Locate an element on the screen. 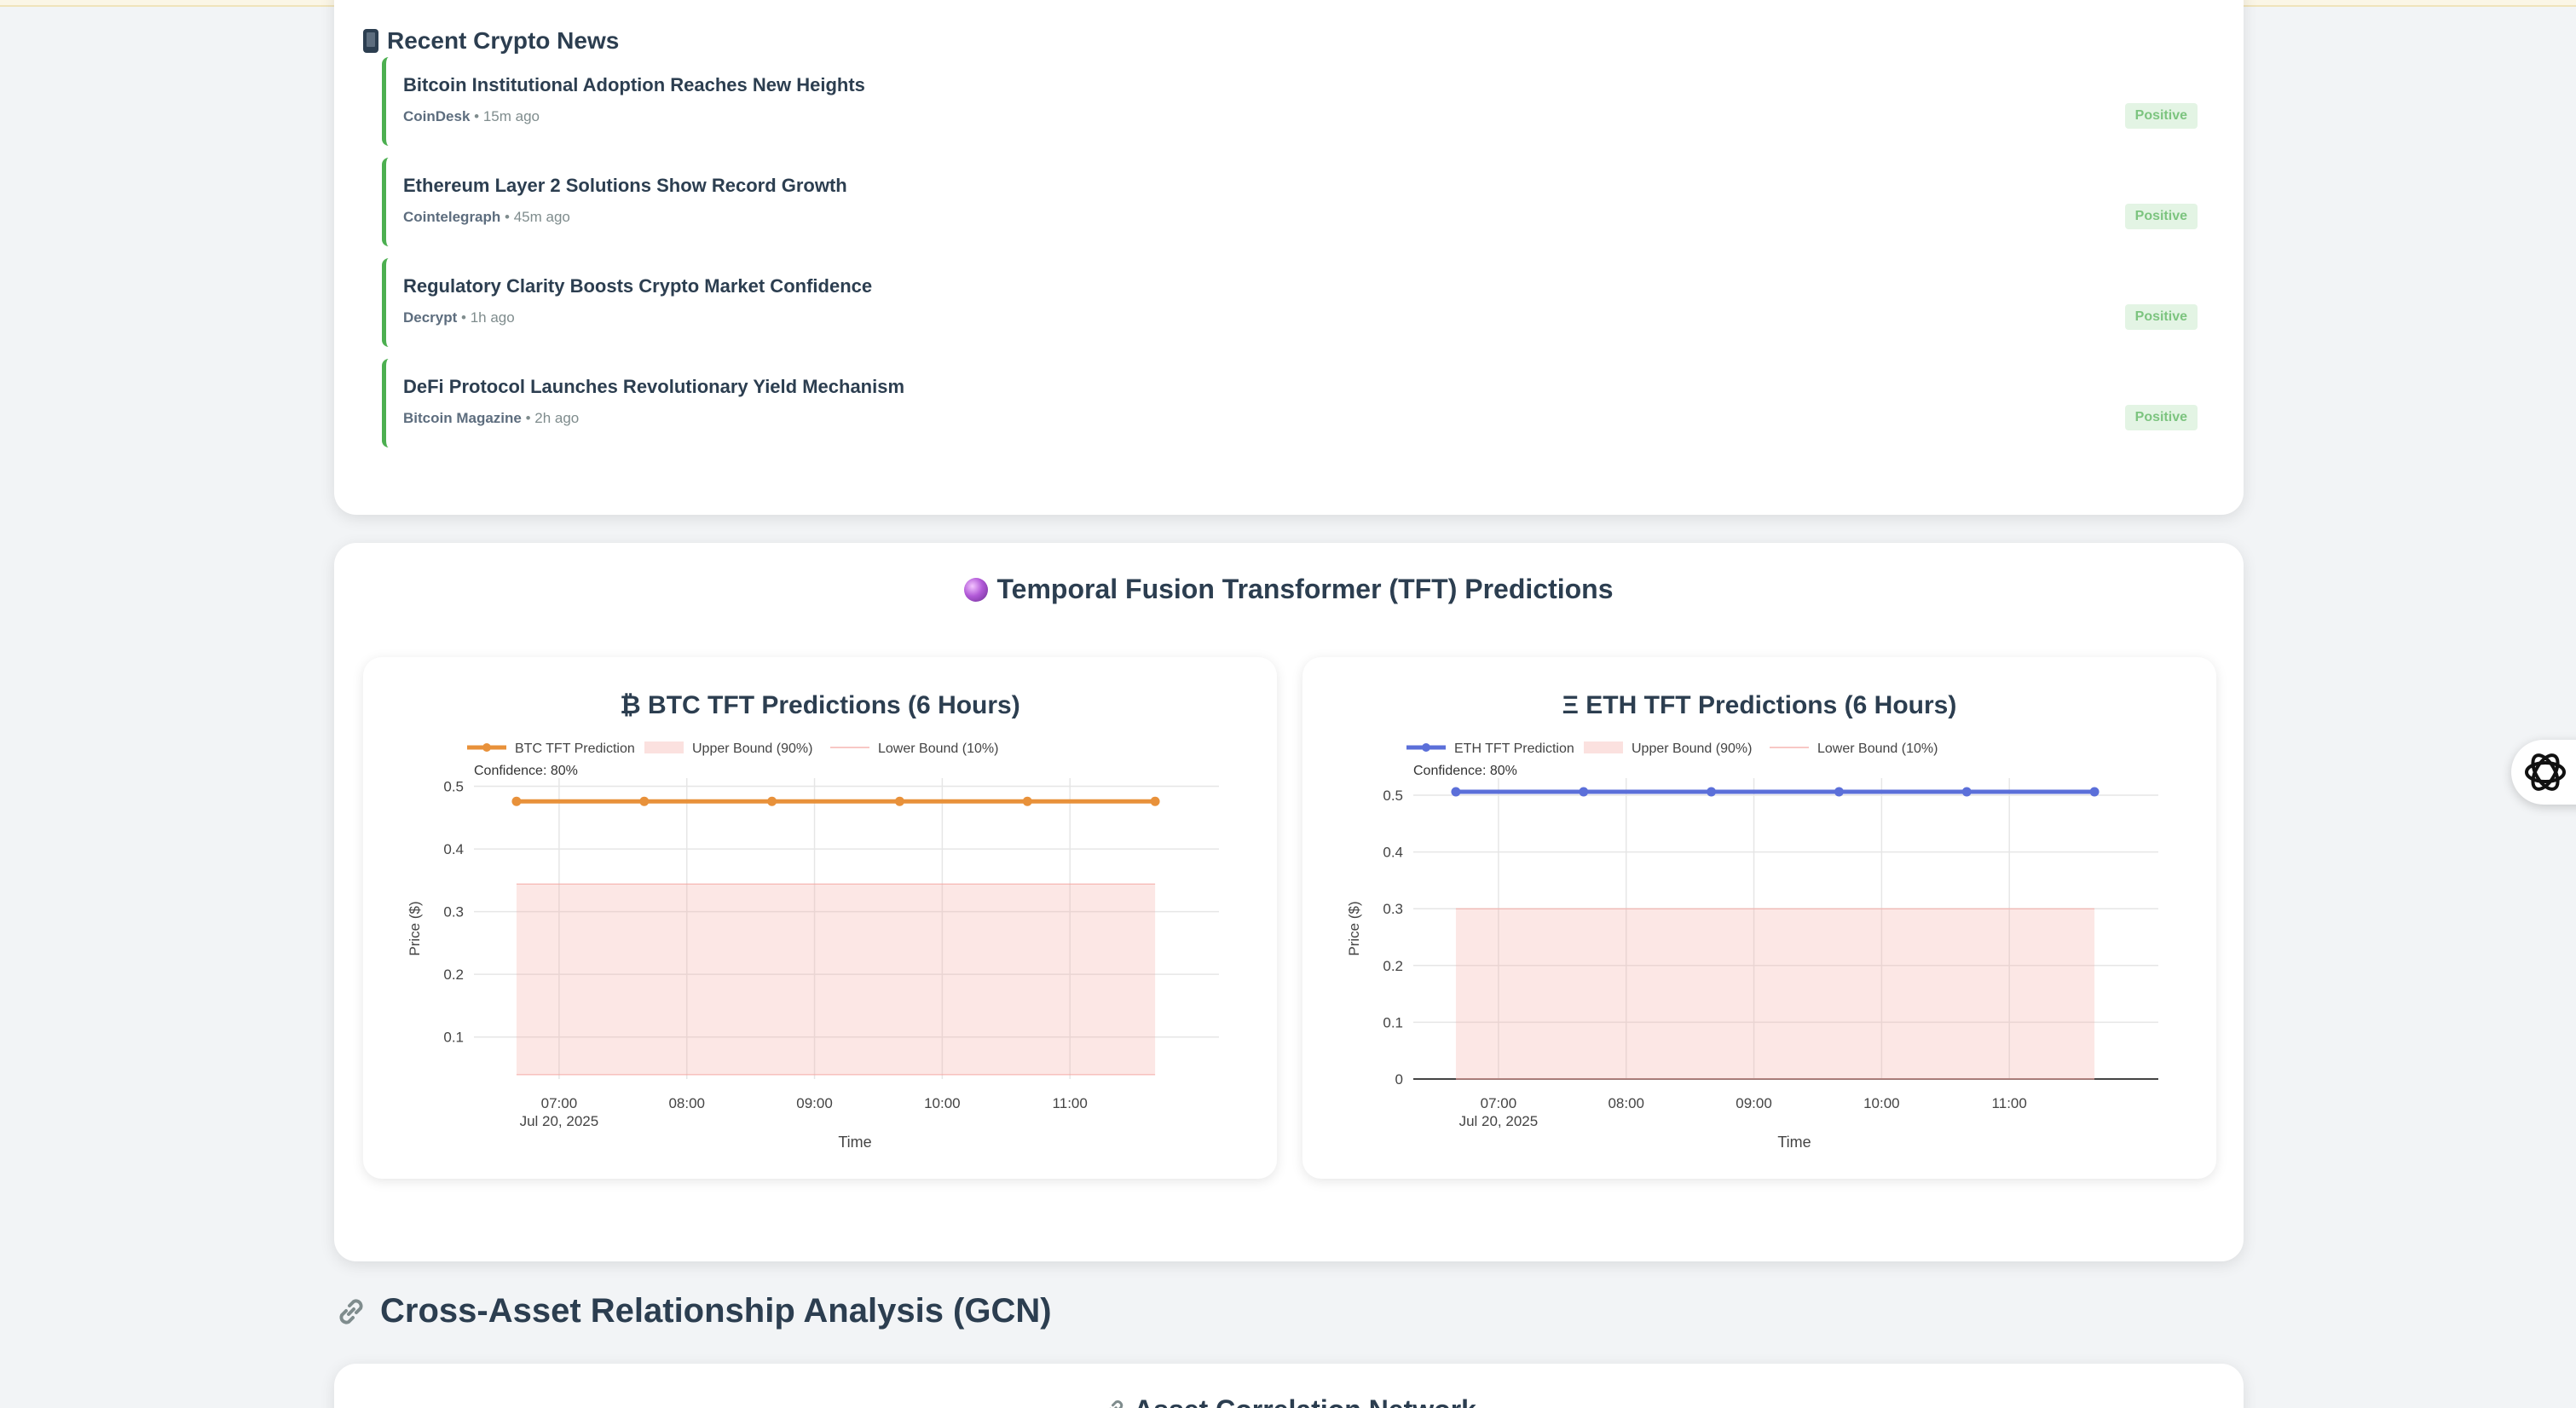 The height and width of the screenshot is (1408, 2576). eth-confidence-band is located at coordinates (1775, 994).